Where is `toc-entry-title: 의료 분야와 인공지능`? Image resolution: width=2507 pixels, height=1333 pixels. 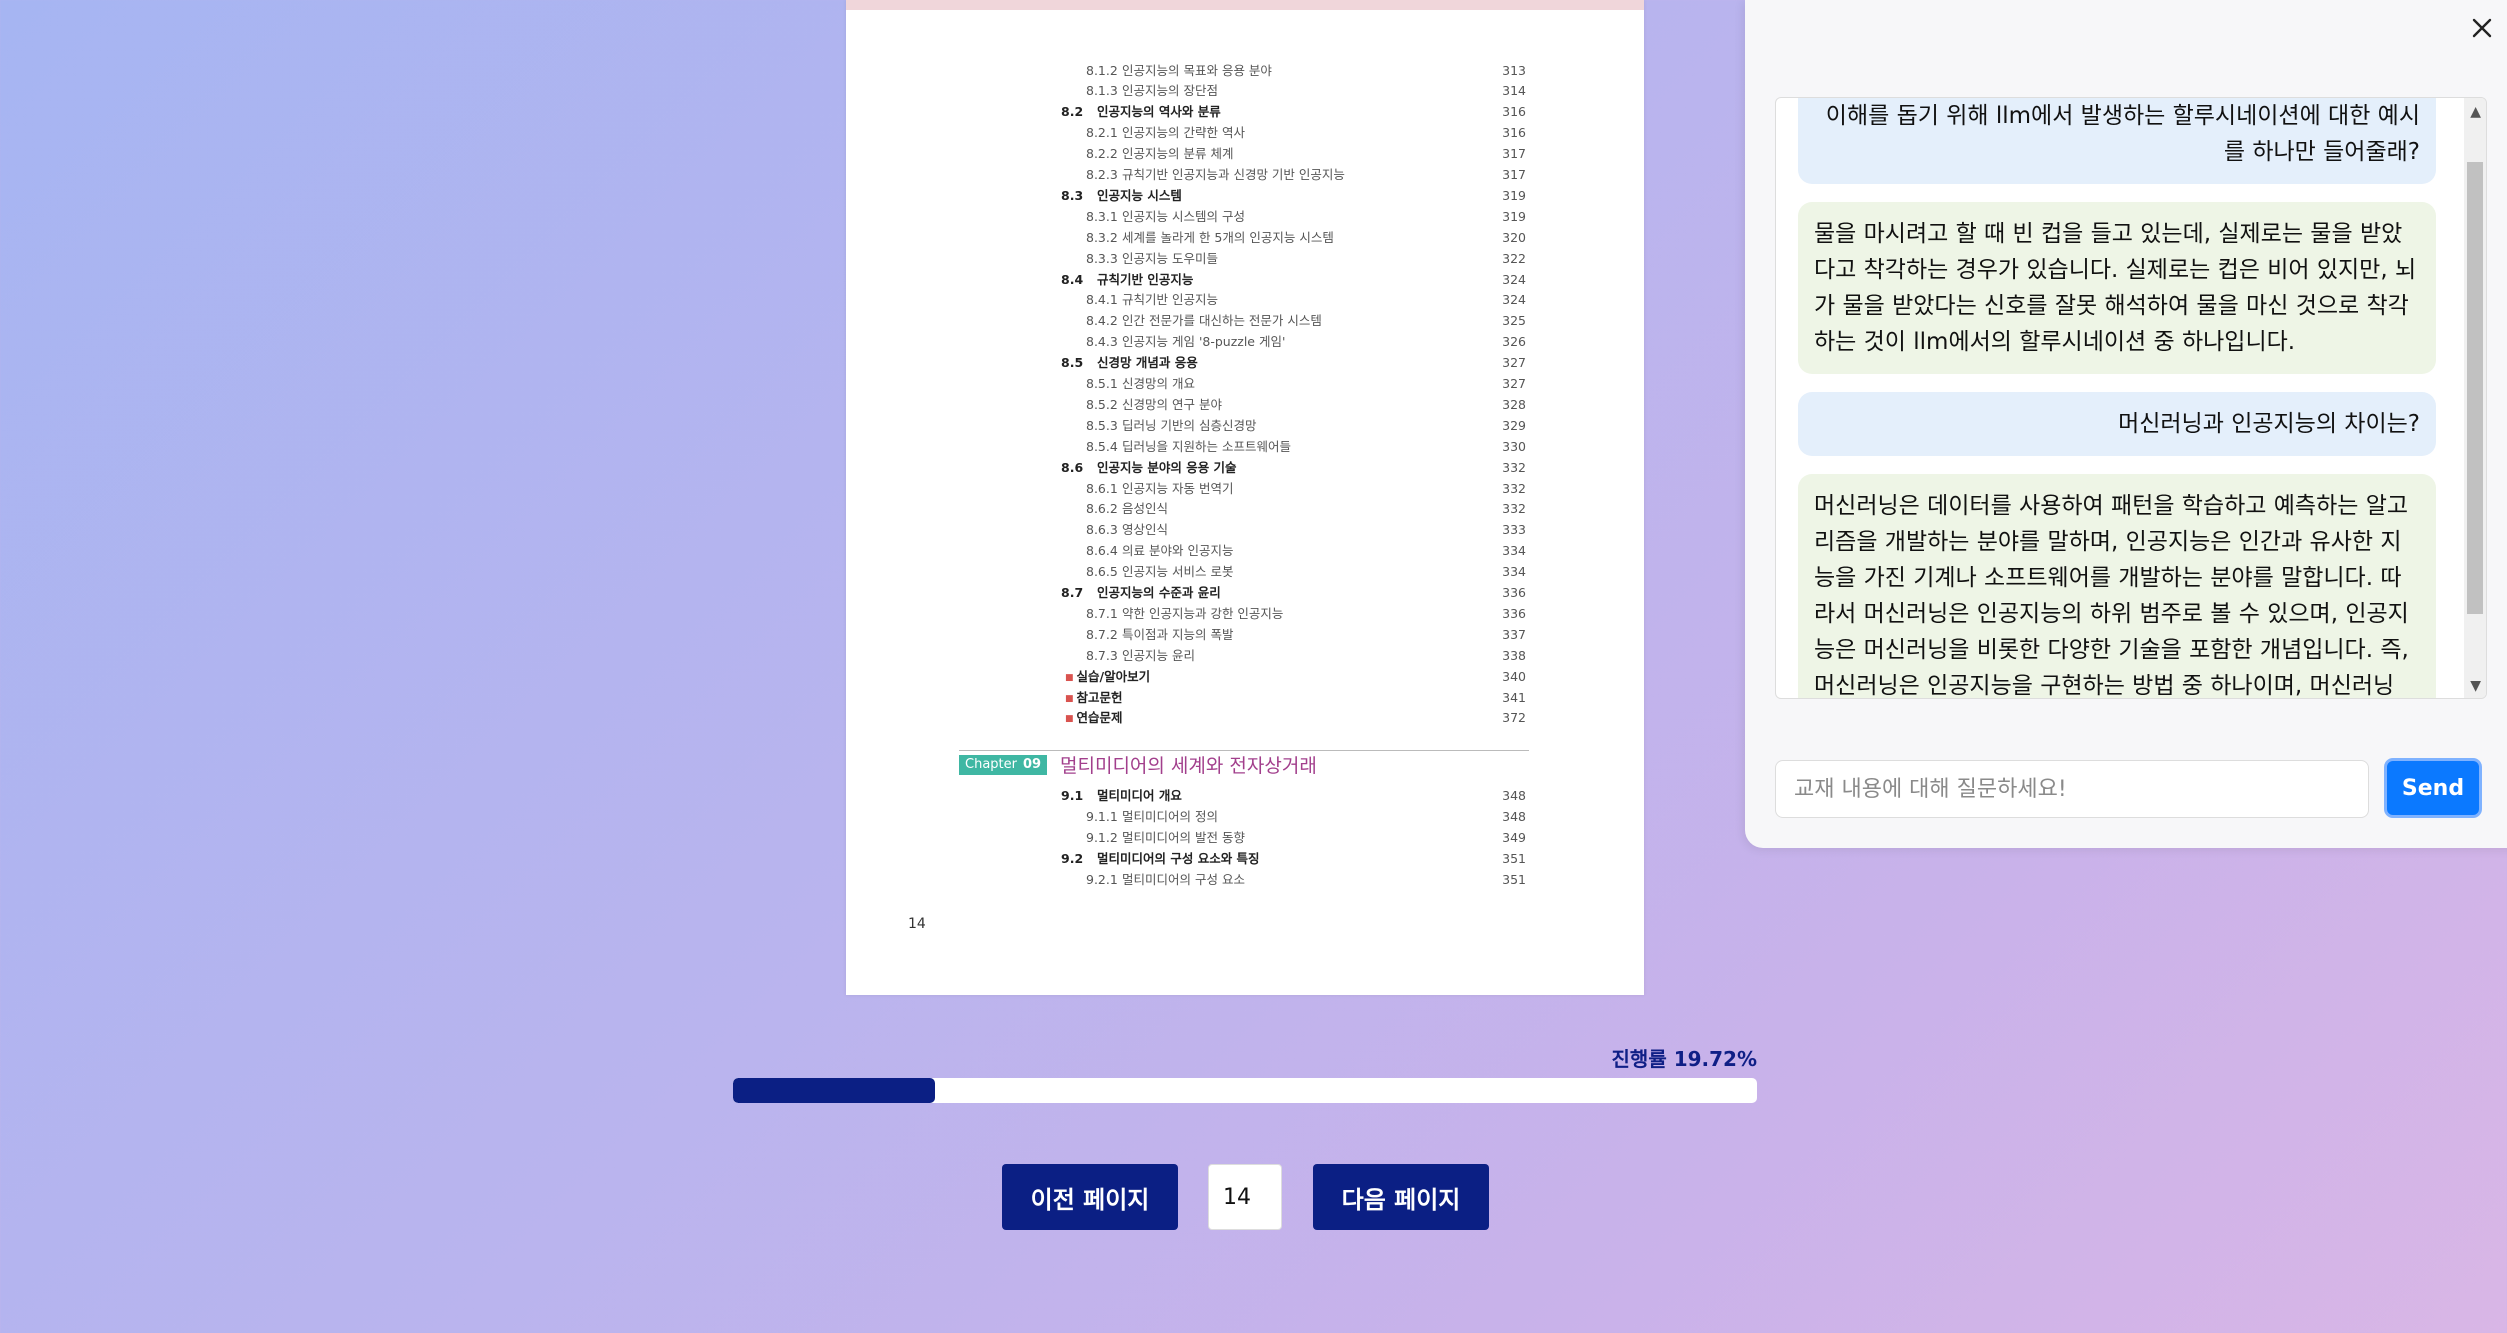 toc-entry-title: 의료 분야와 인공지능 is located at coordinates (1178, 551).